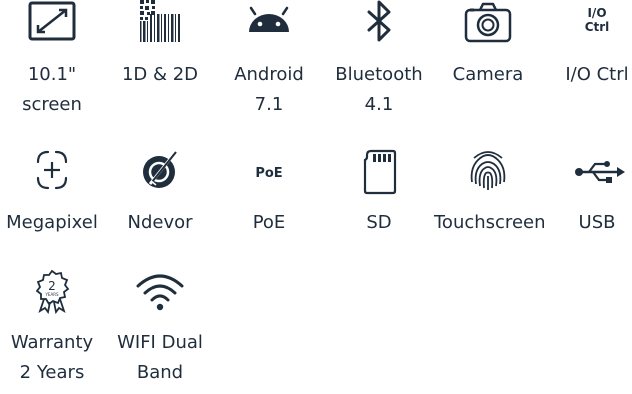  I want to click on feature-warranty: 2 YEARS Warranty 2 Years, so click(53, 328).